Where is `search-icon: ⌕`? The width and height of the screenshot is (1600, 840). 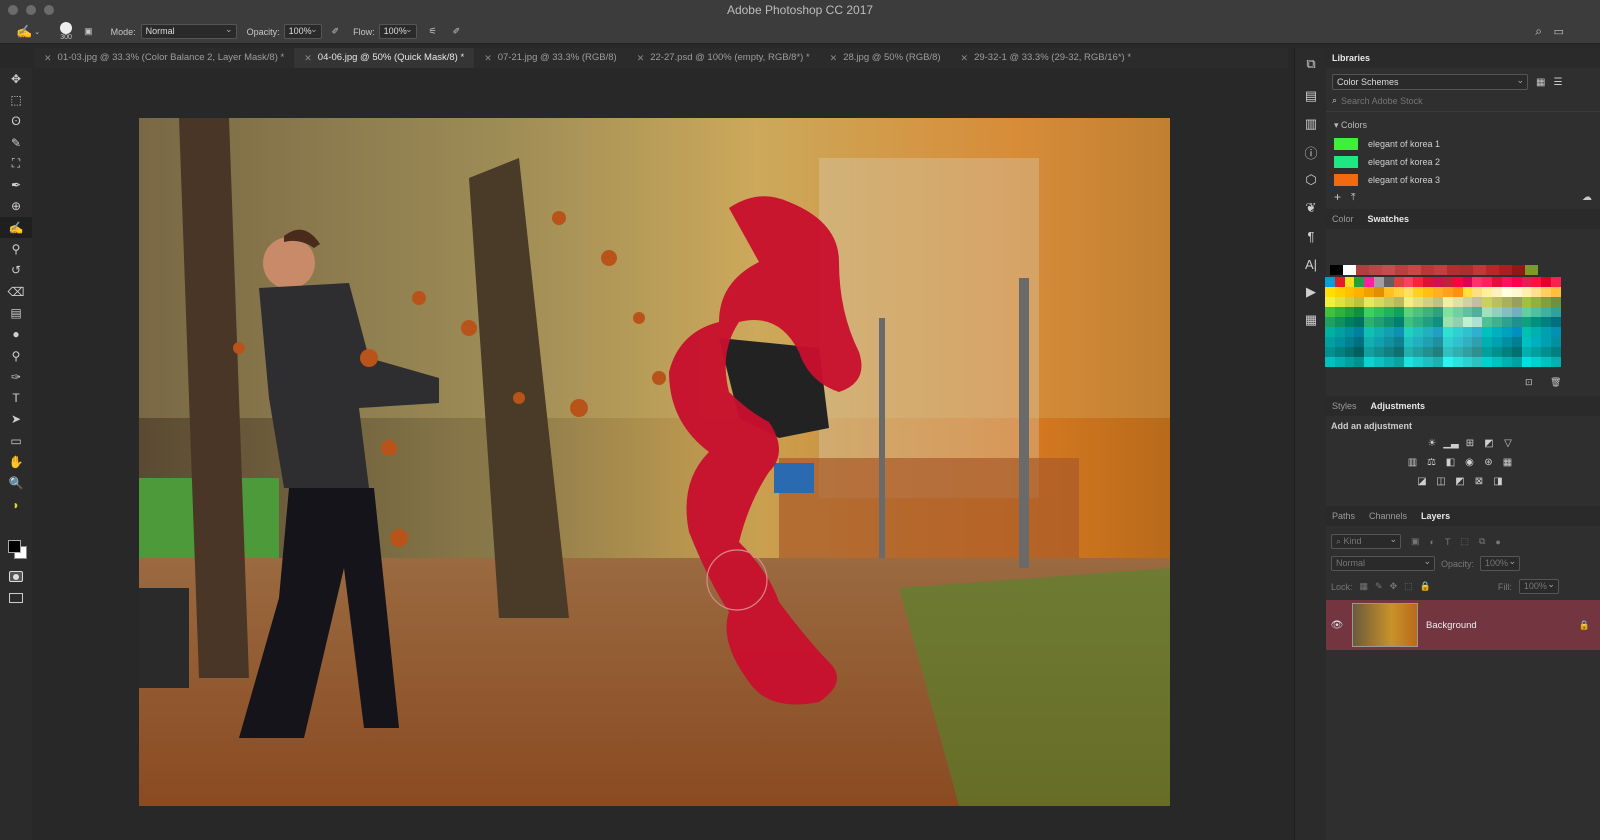 search-icon: ⌕ is located at coordinates (1538, 31).